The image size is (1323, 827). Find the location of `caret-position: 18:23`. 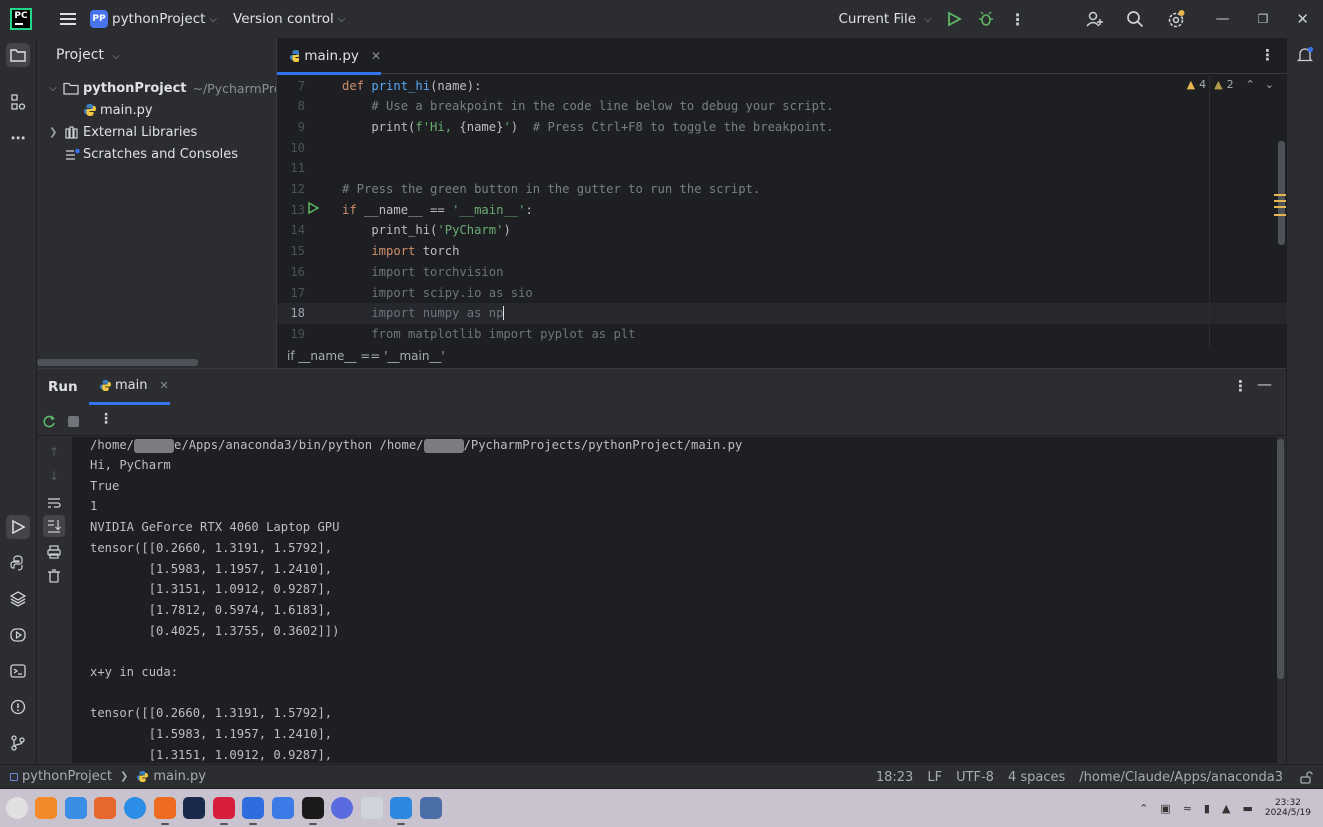

caret-position: 18:23 is located at coordinates (894, 777).